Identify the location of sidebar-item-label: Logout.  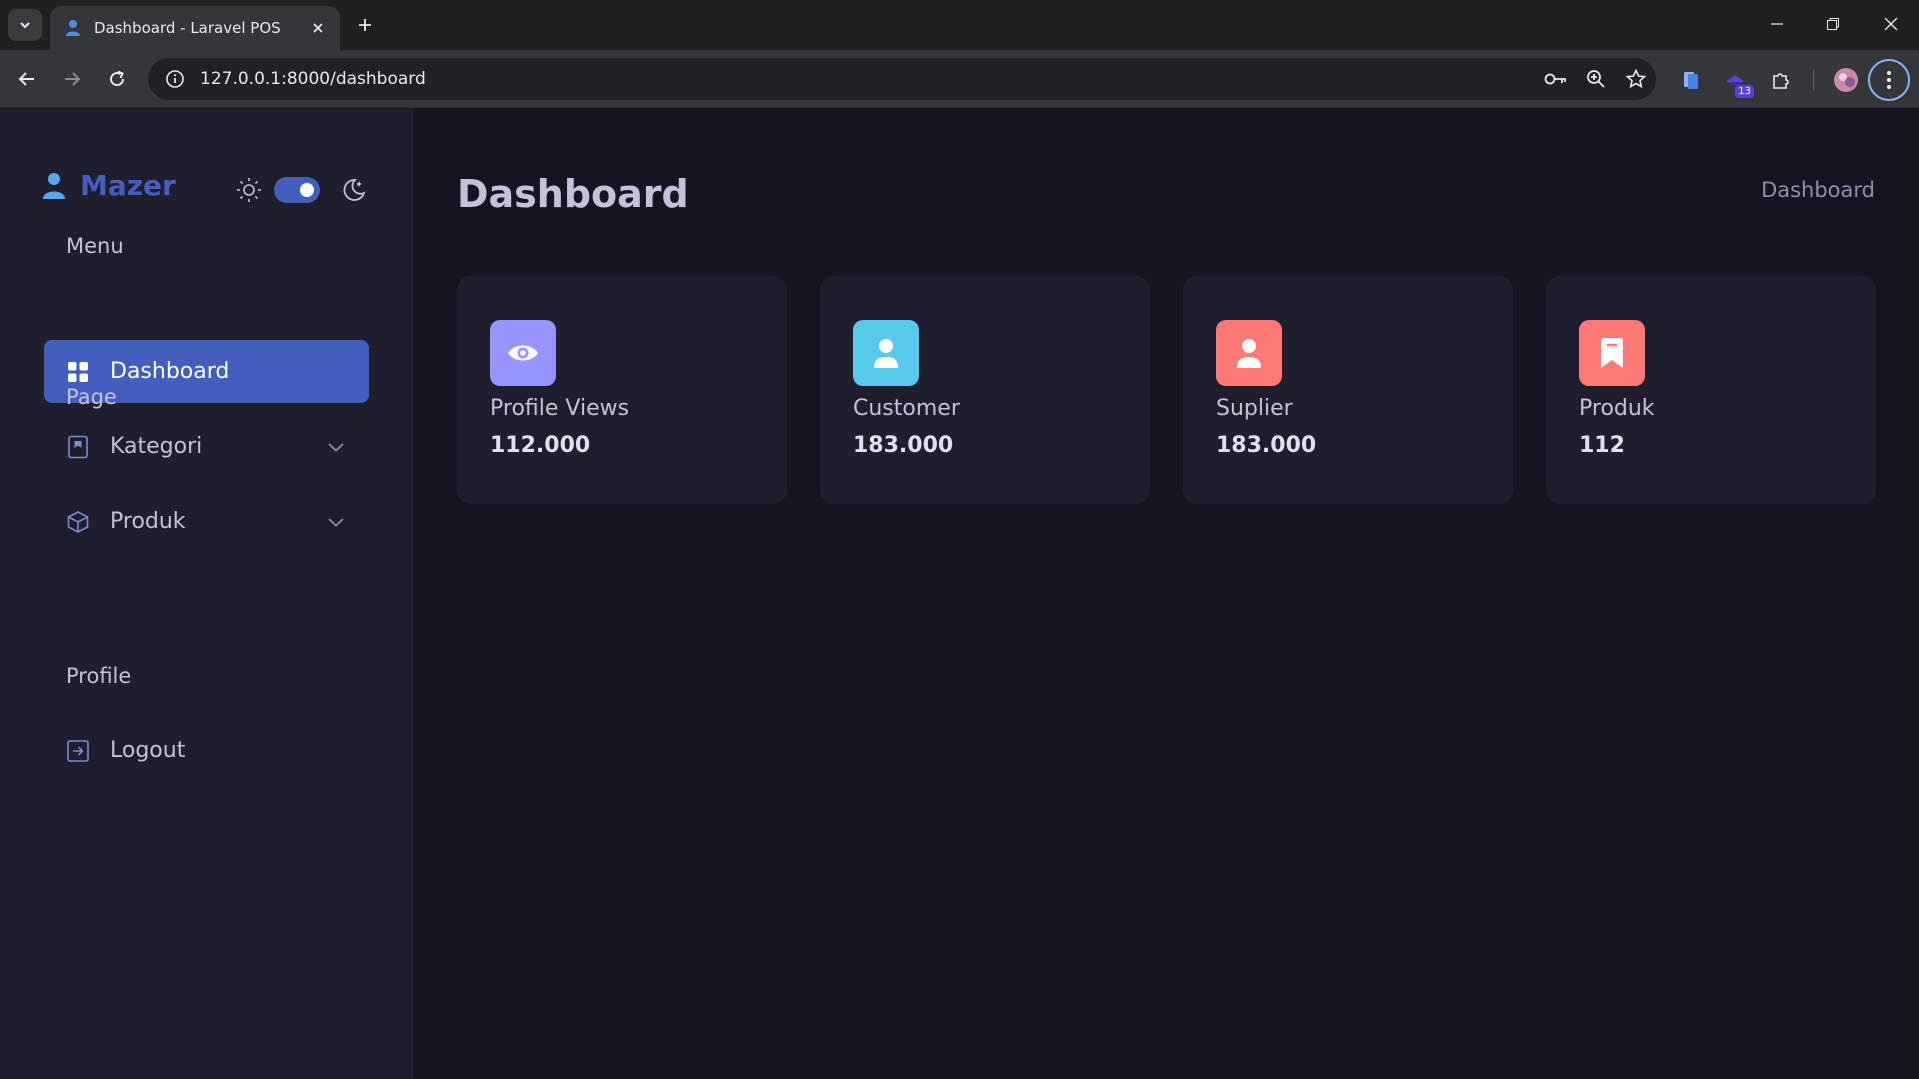
(148, 750).